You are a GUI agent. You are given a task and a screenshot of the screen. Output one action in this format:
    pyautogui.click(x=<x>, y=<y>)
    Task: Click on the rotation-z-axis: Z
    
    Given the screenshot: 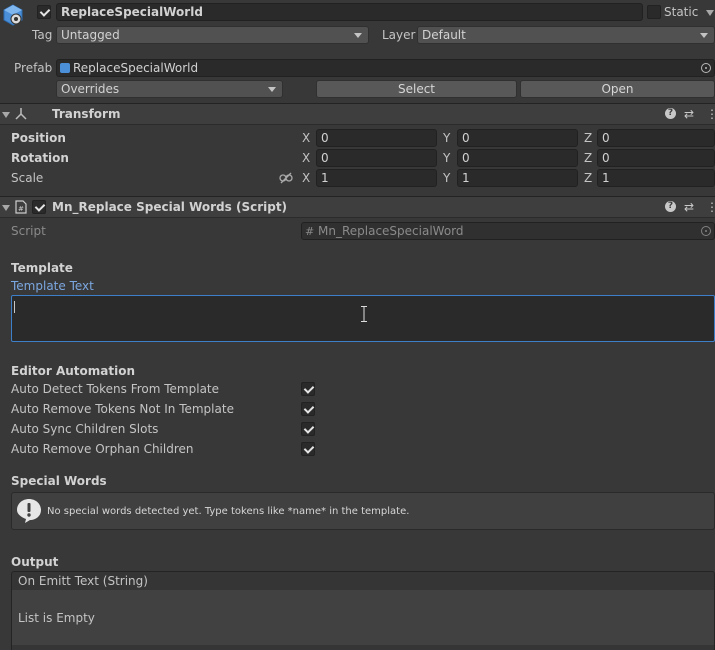 What is the action you would take?
    pyautogui.click(x=588, y=158)
    